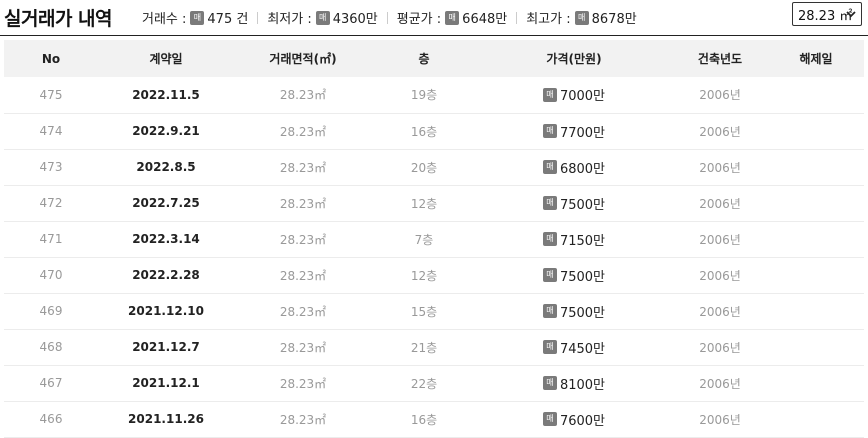 Image resolution: width=868 pixels, height=438 pixels. What do you see at coordinates (851, 14) in the screenshot?
I see `chevron-down-icon` at bounding box center [851, 14].